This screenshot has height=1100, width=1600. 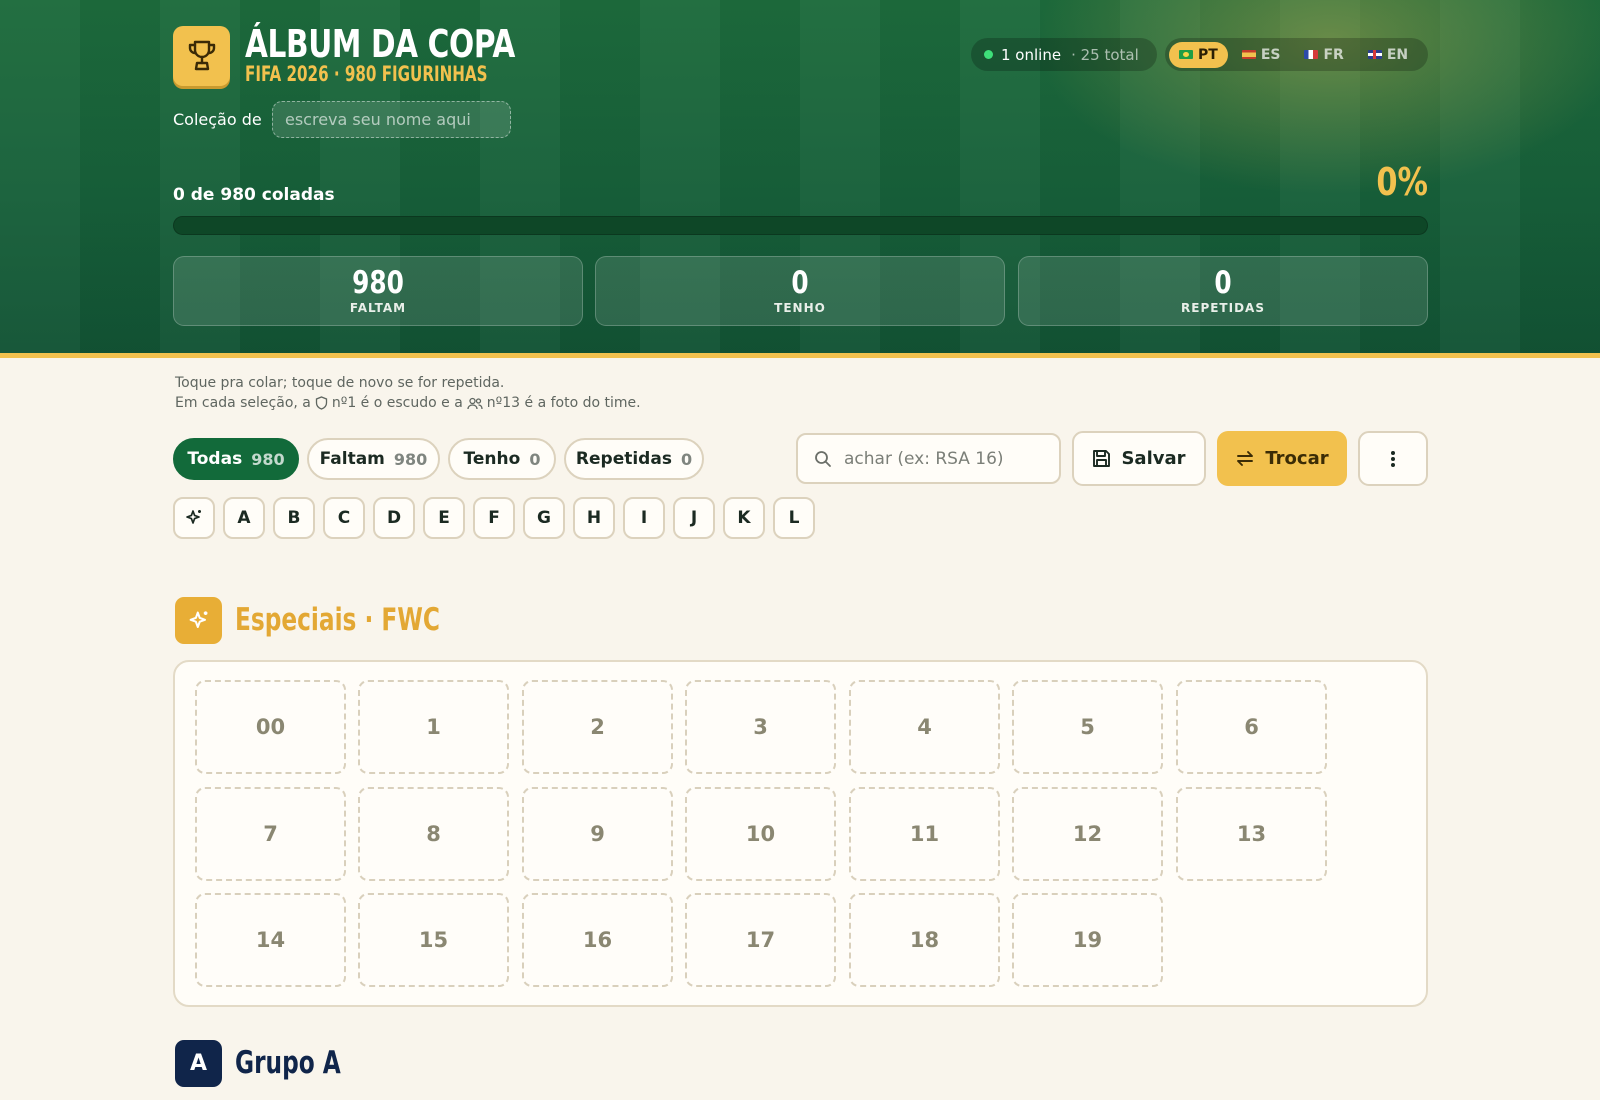 I want to click on sticker-slot: 12, so click(x=1087, y=834).